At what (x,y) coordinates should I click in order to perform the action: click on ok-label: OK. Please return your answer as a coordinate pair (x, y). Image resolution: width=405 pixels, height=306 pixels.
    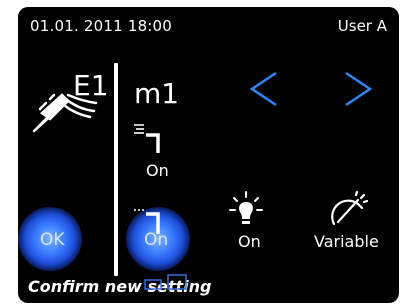
    Looking at the image, I should click on (52, 240).